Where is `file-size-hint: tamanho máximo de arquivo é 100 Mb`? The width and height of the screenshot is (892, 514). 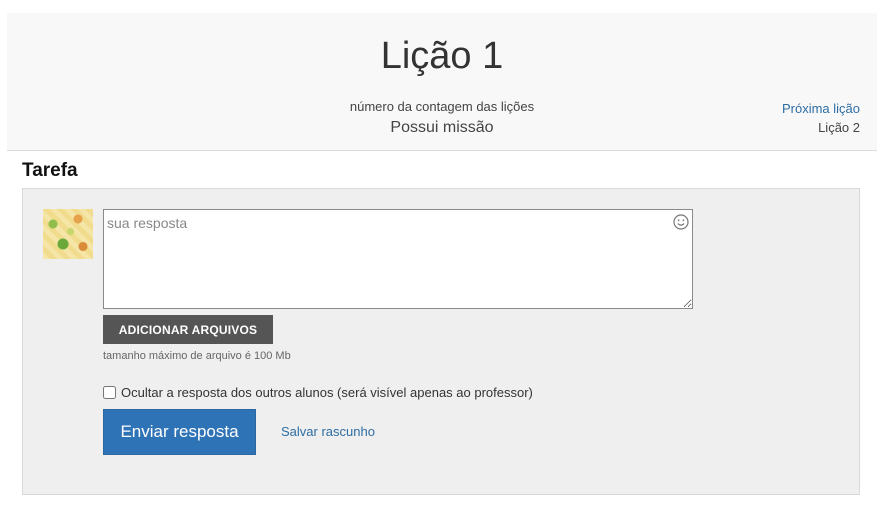
file-size-hint: tamanho máximo de arquivo é 100 Mb is located at coordinates (197, 356).